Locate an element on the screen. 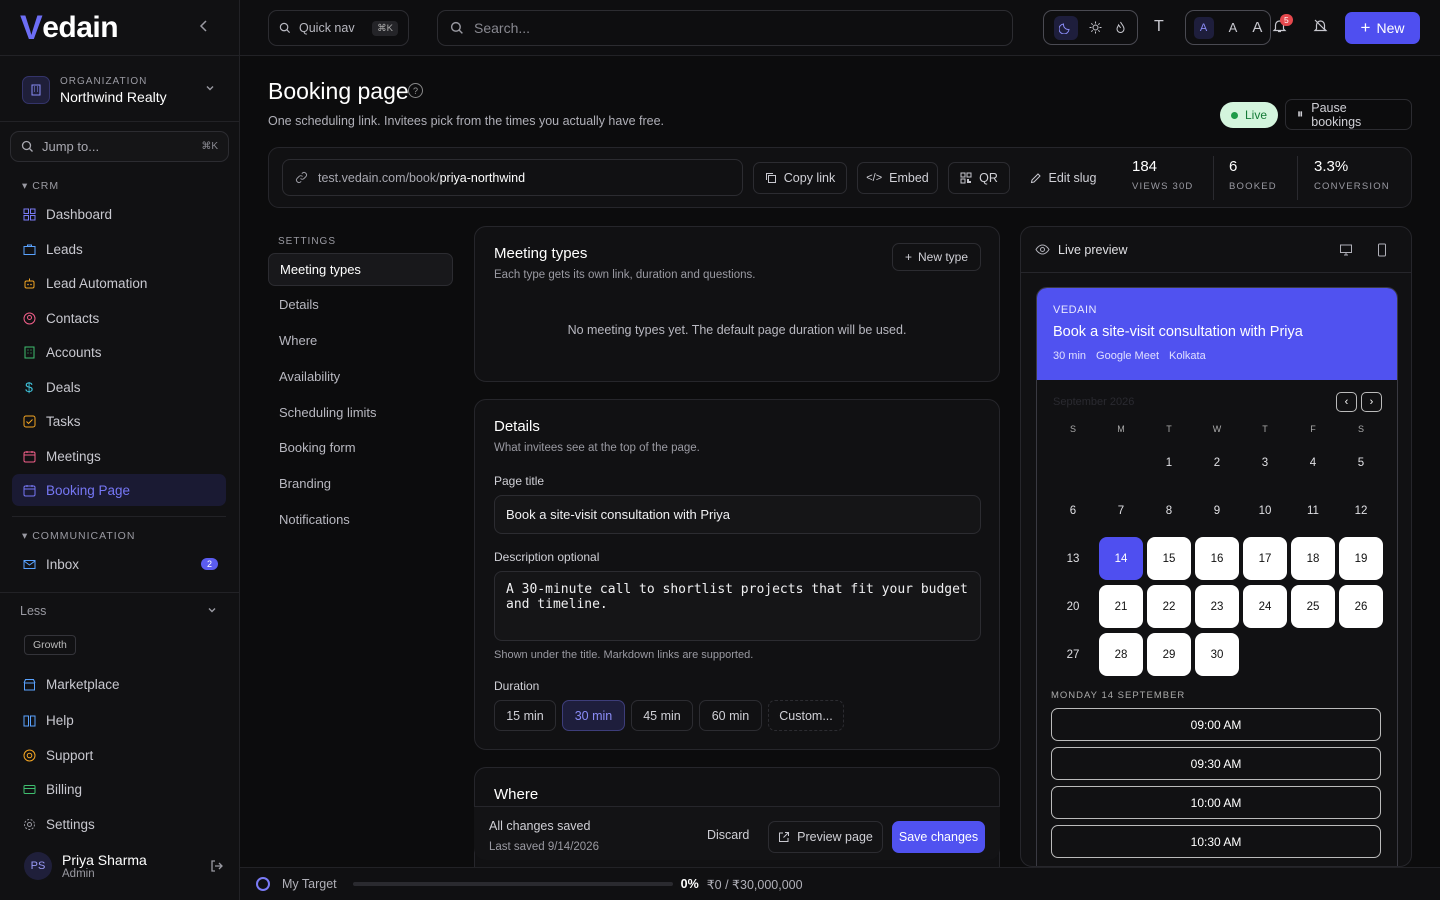  avatar: PS is located at coordinates (38, 866).